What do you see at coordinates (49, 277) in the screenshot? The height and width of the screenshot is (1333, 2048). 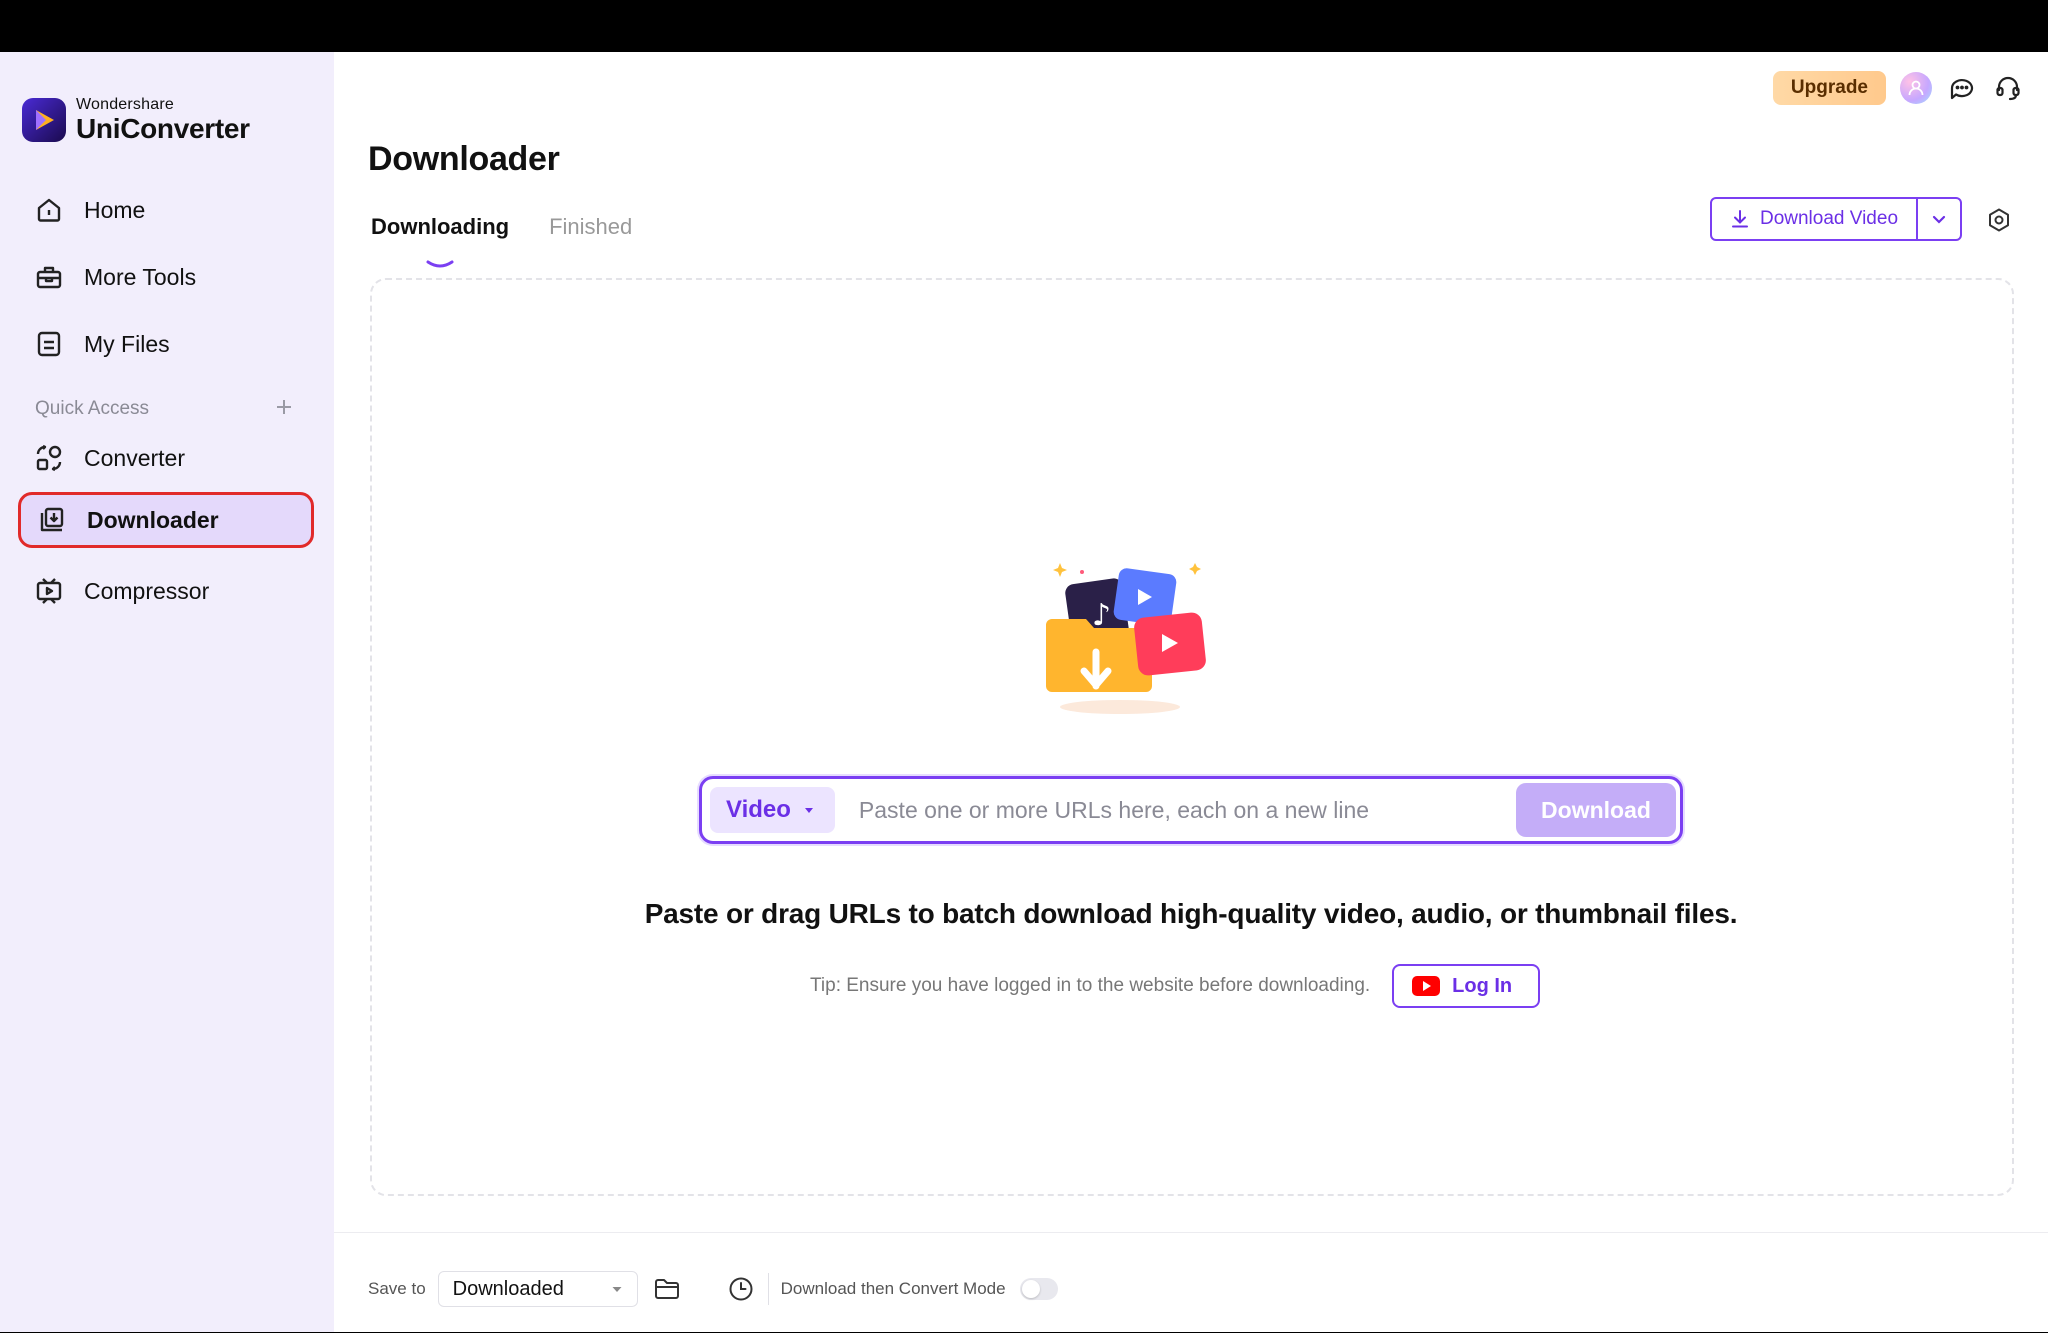 I see `toolbox-icon` at bounding box center [49, 277].